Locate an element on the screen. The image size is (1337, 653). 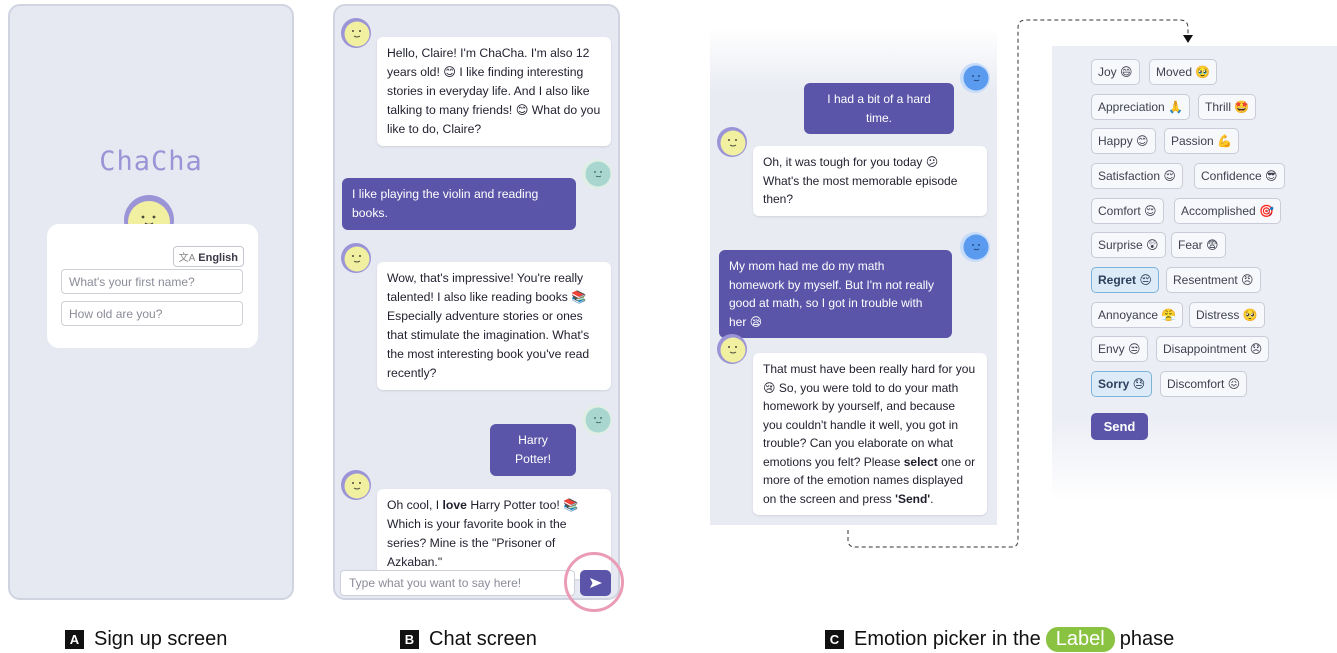
emotion-chip: Resentment 😠 is located at coordinates (1213, 280).